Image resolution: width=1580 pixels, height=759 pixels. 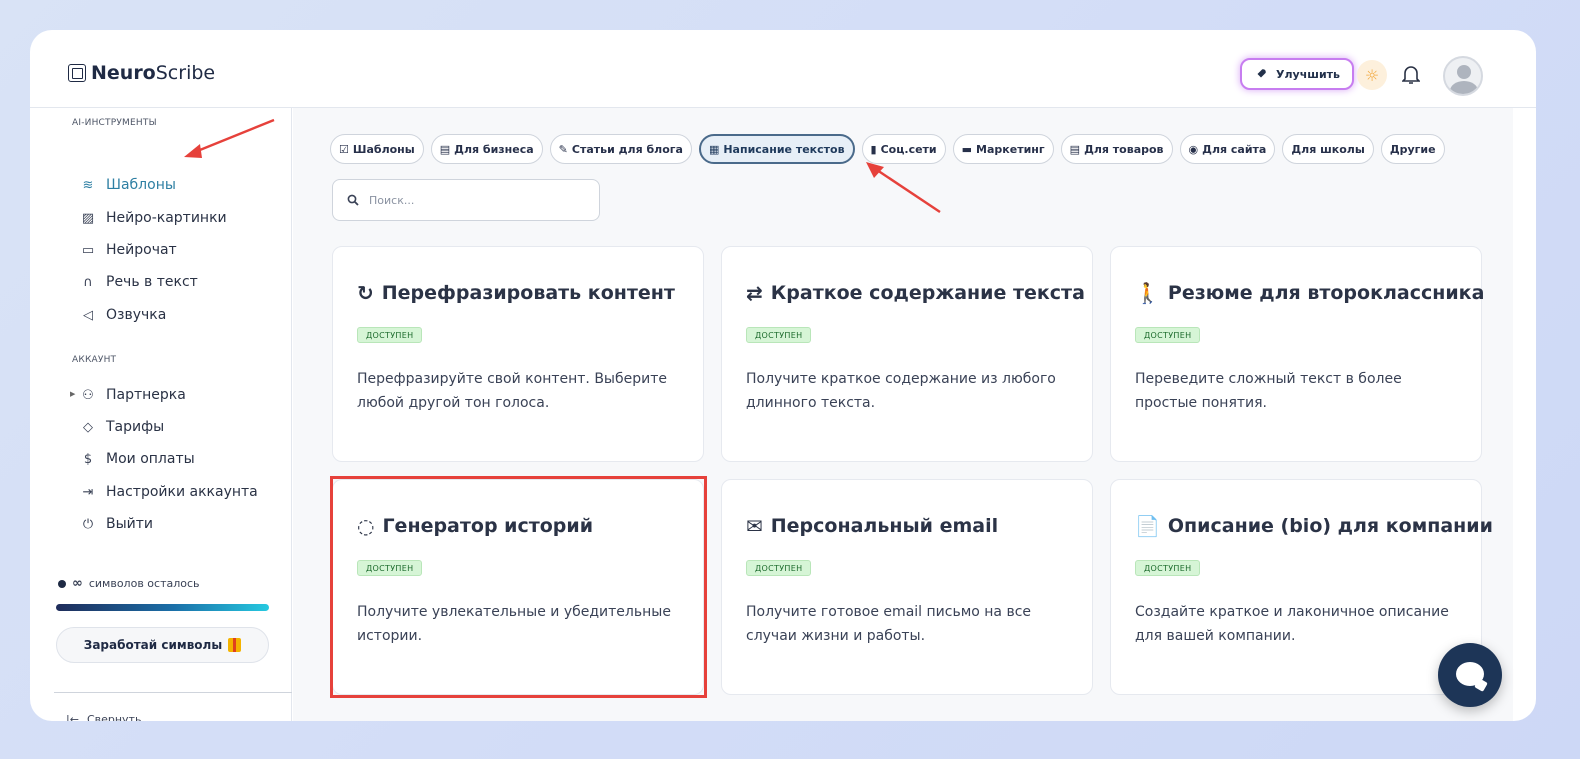 I want to click on logo-icon, so click(x=77, y=73).